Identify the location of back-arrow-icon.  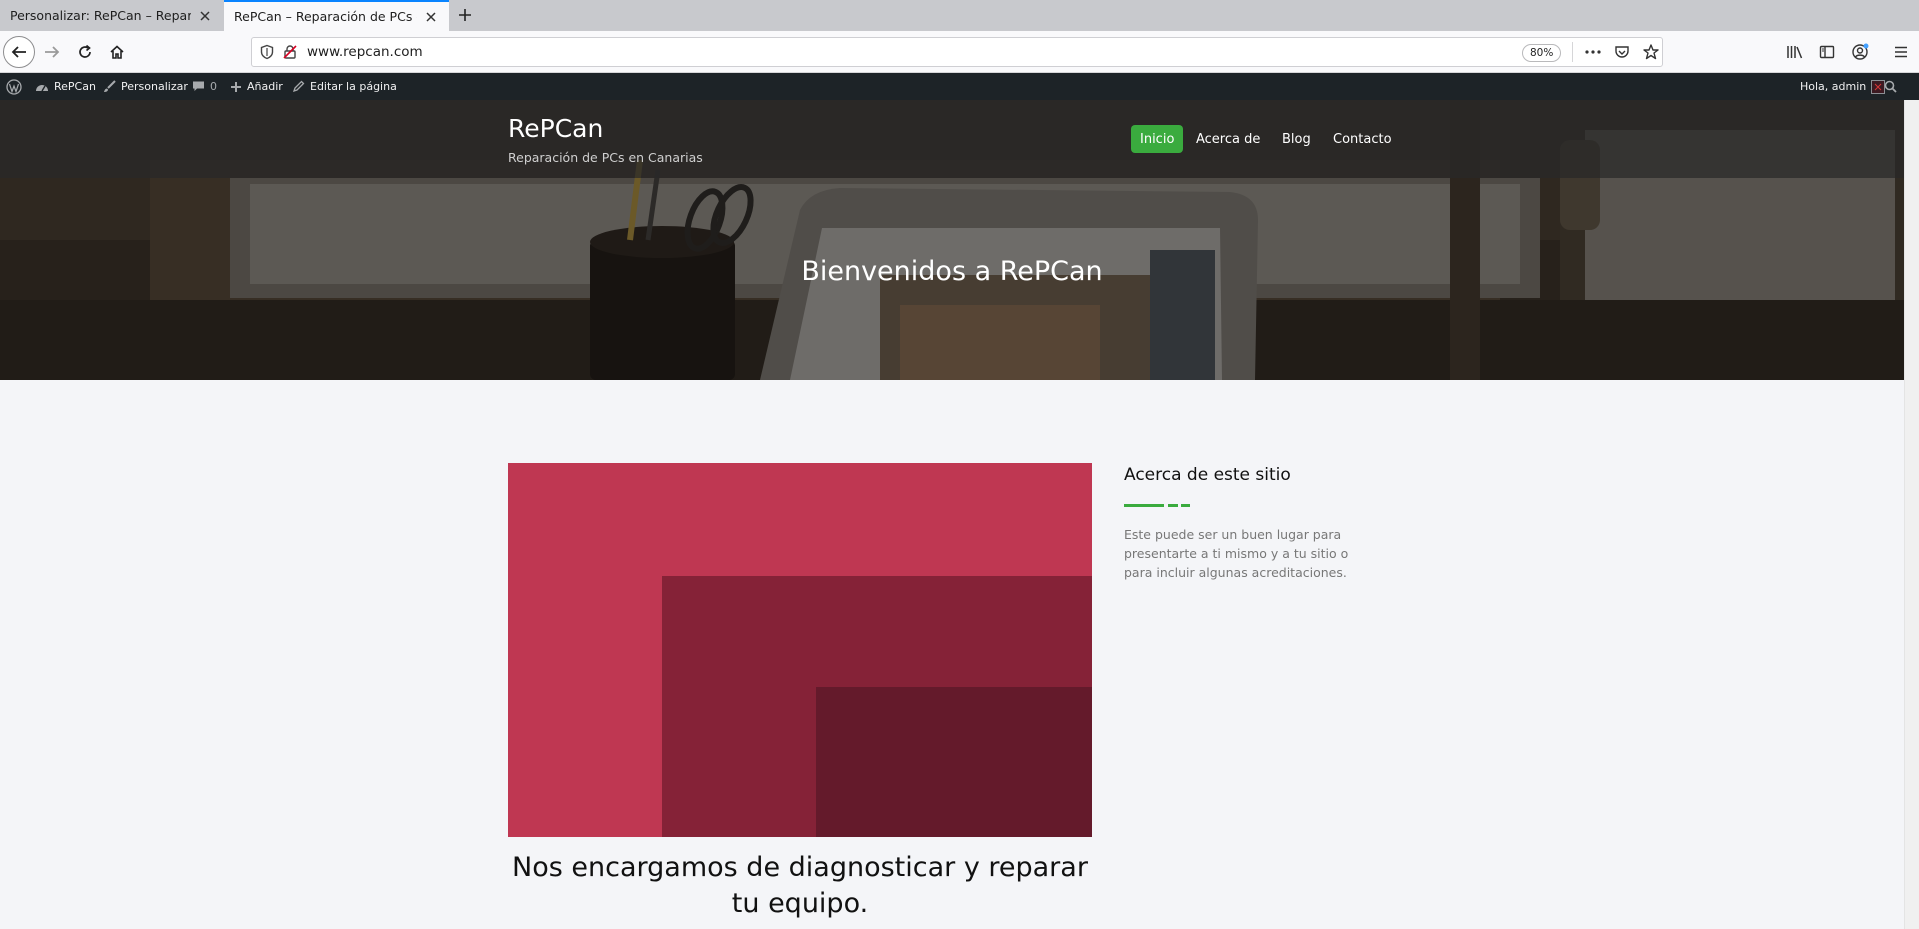
(19, 52).